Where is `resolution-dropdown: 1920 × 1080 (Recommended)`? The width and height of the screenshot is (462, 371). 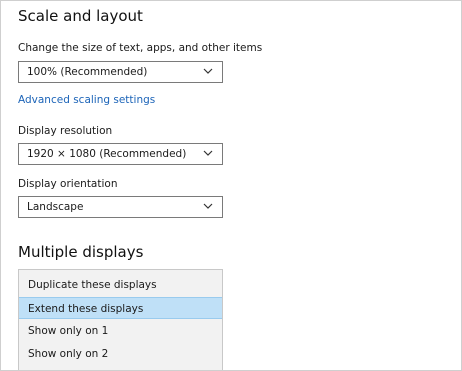 resolution-dropdown: 1920 × 1080 (Recommended) is located at coordinates (120, 154).